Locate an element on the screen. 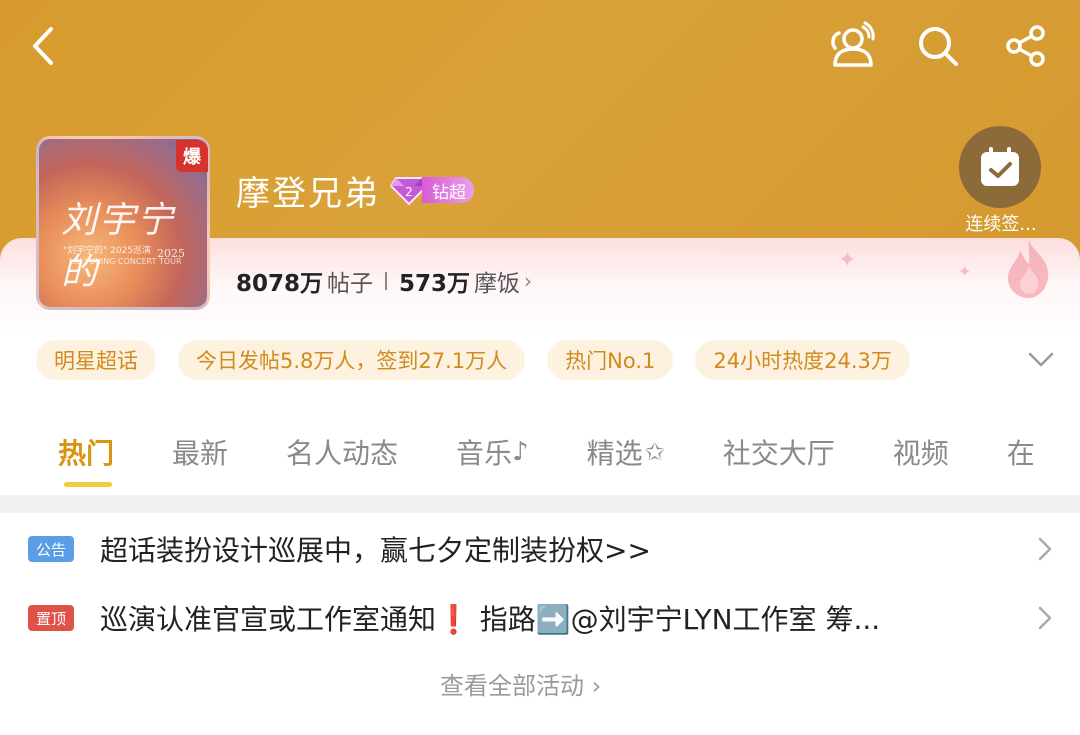 Image resolution: width=1080 pixels, height=735 pixels. announcement-text: 超话装扮设计巡展中，赢七夕定制装扮权>> is located at coordinates (375, 550).